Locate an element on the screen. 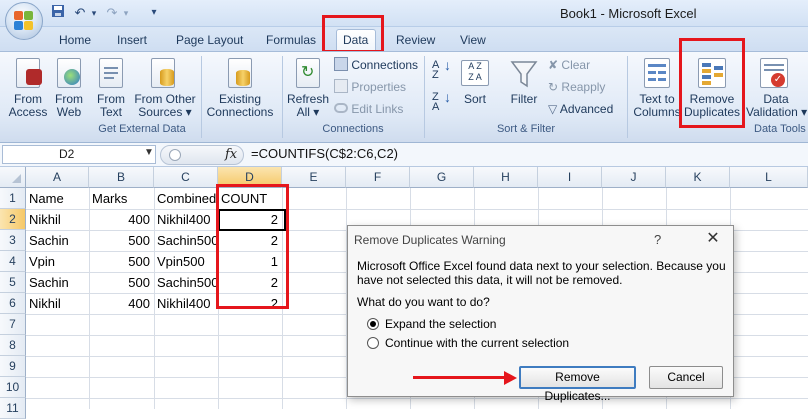 This screenshot has width=808, height=419. annotation-arrow-head is located at coordinates (510, 378).